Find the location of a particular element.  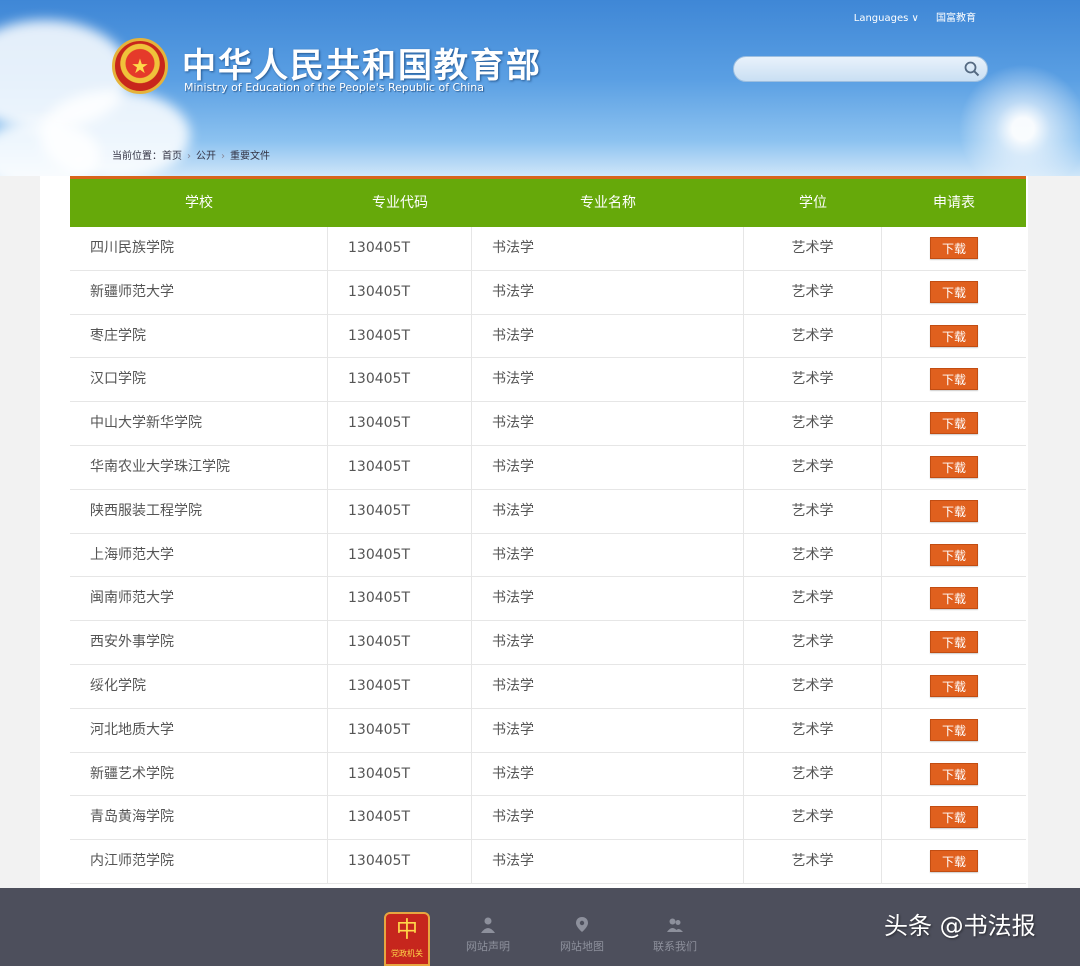

site-title: 中华人民共和国教育部 is located at coordinates (362, 62).